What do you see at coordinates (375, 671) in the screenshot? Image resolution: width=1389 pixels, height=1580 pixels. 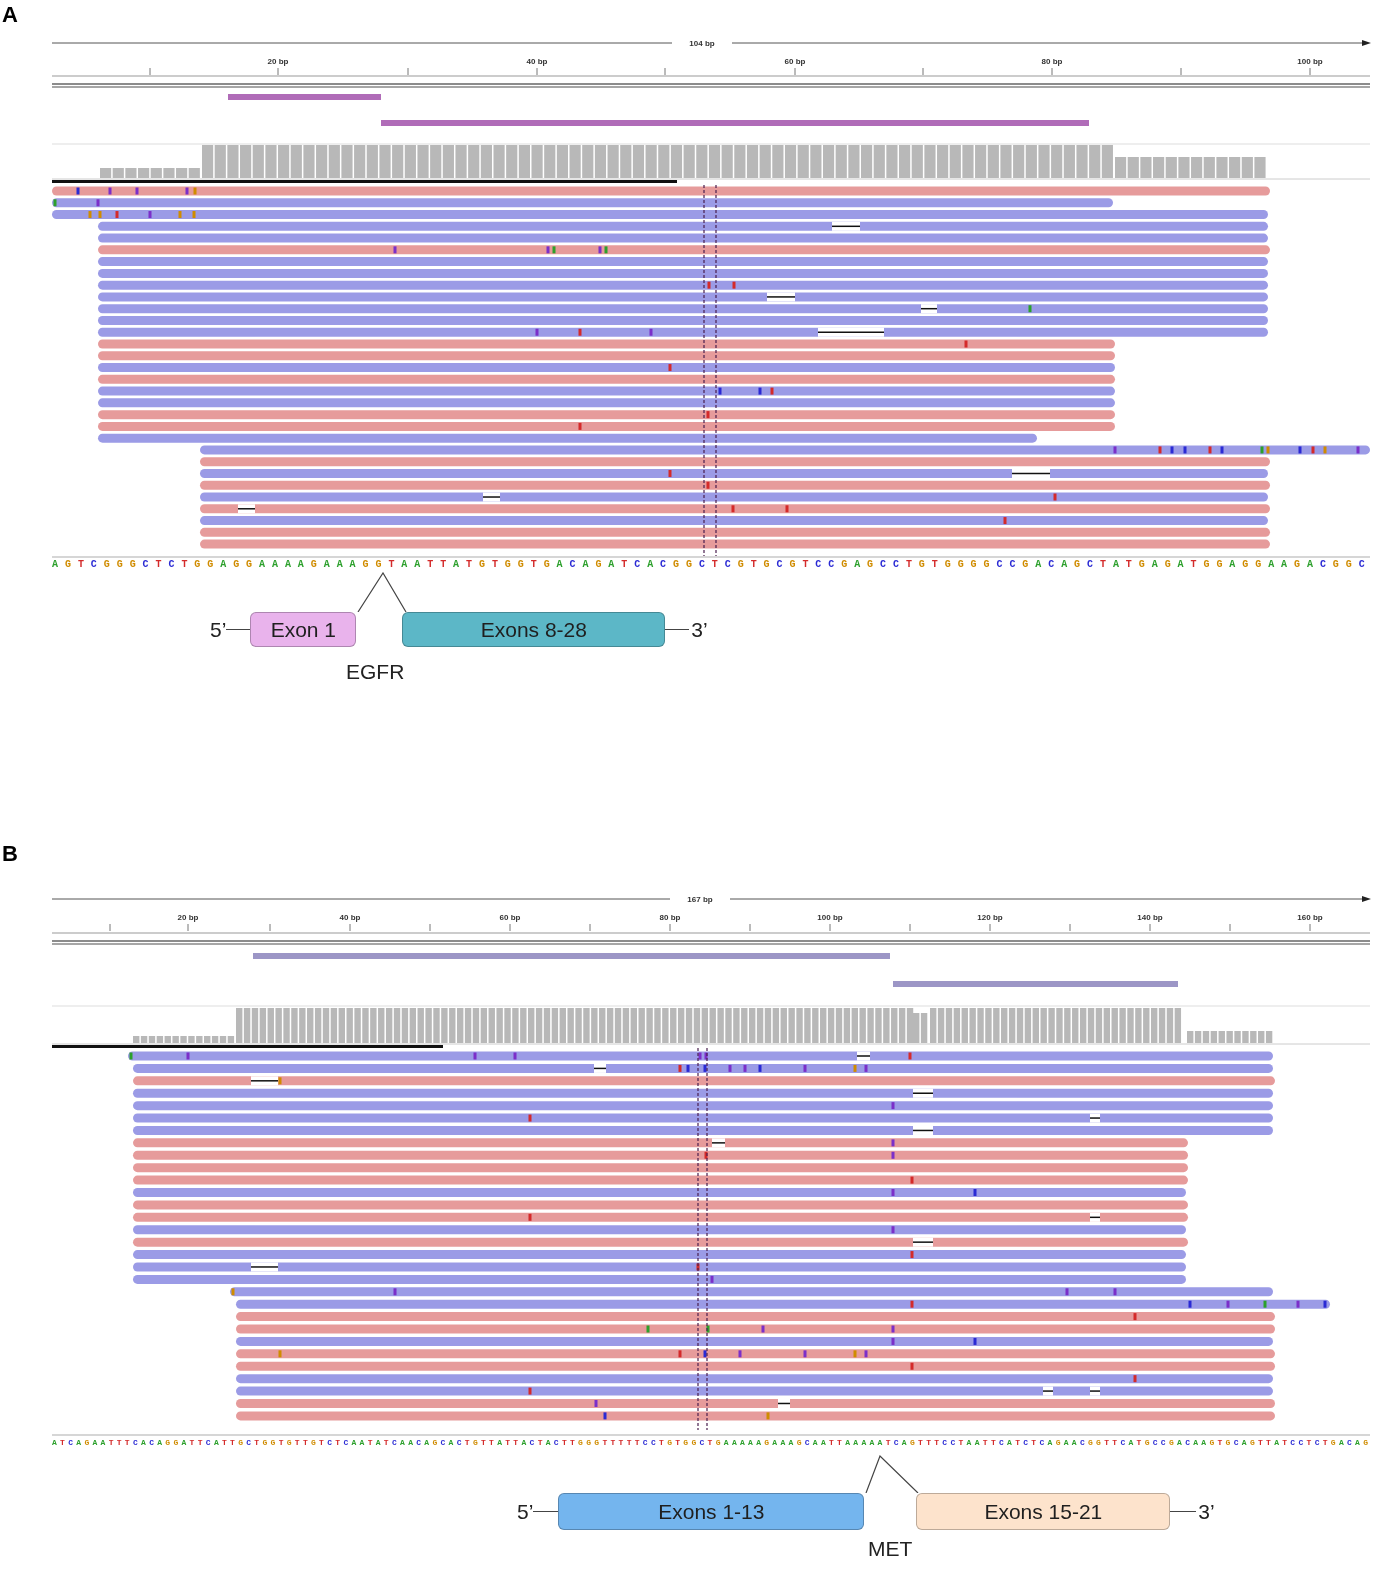 I see `gene-name-label: EGFR` at bounding box center [375, 671].